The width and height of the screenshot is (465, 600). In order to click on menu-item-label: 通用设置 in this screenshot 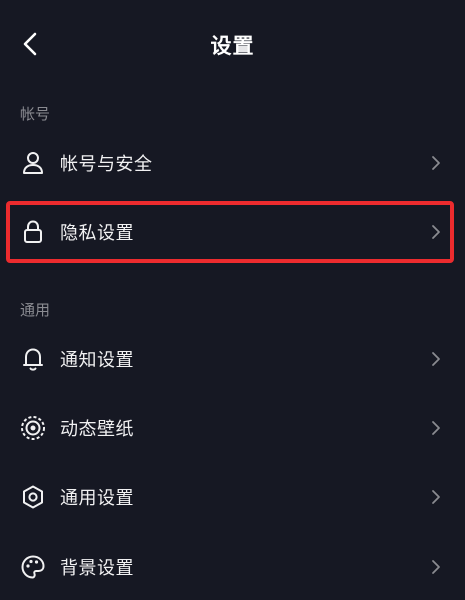, I will do `click(97, 498)`.